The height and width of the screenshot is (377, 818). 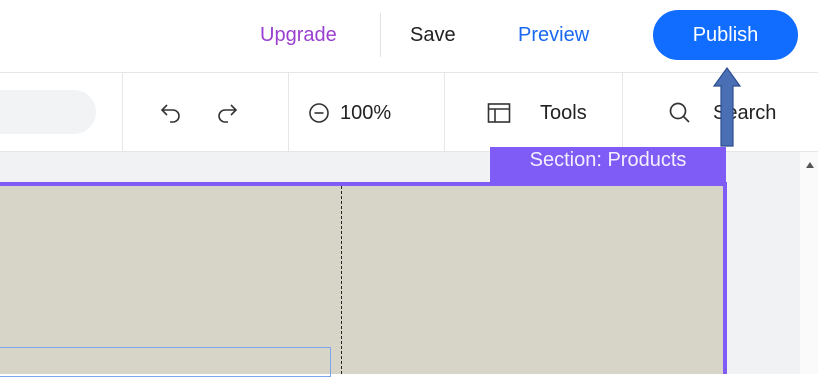 I want to click on search-icon, so click(x=680, y=113).